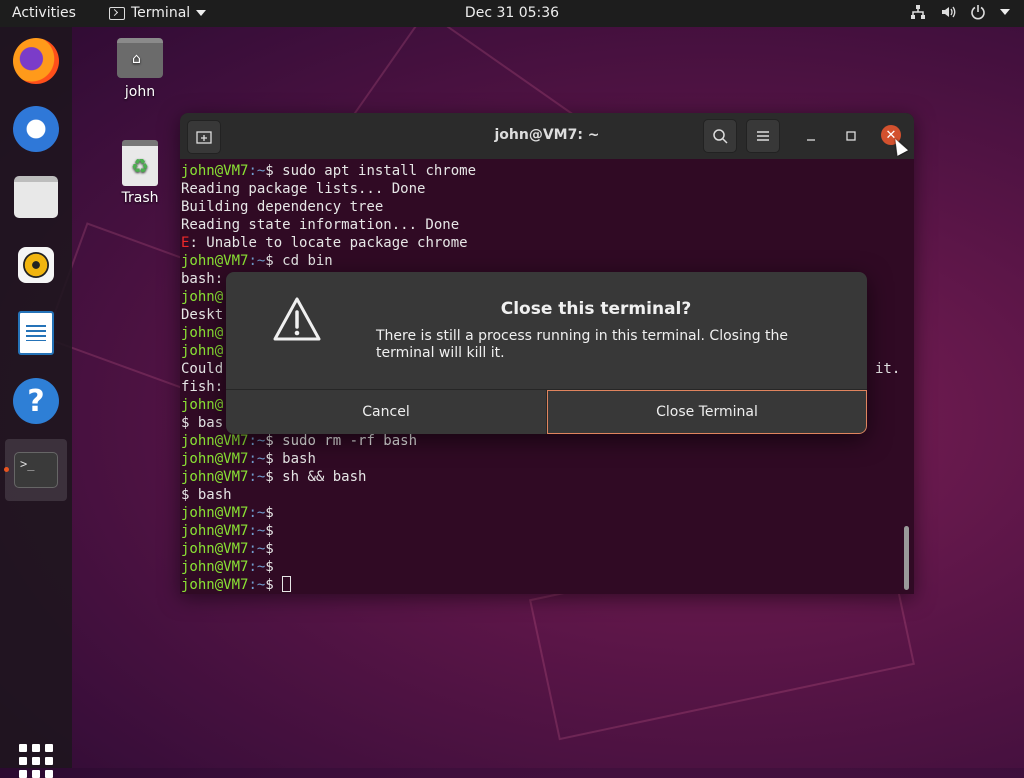 The image size is (1024, 778). I want to click on output-text: $ bas, so click(202, 423).